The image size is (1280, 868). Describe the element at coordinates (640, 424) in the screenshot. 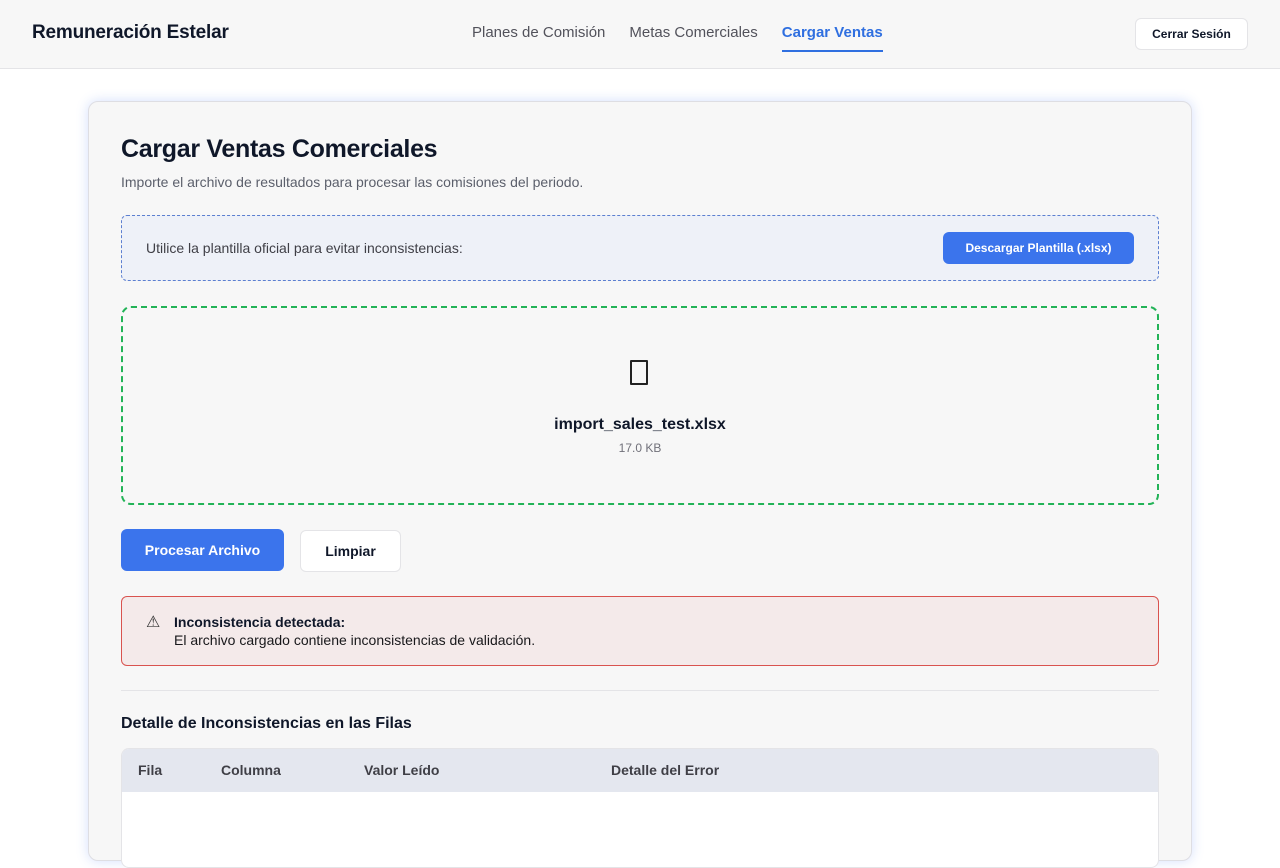

I see `uploaded-file-name: import_sales_test.xlsx` at that location.